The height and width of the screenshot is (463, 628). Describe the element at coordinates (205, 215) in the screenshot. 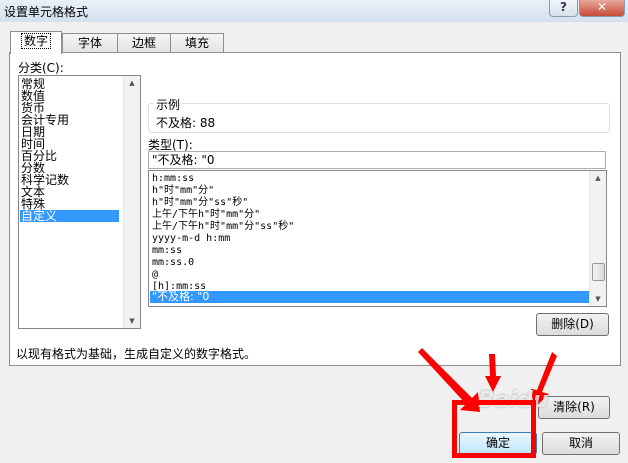

I see `format-item: 上午/下午h"时"mm"分"` at that location.